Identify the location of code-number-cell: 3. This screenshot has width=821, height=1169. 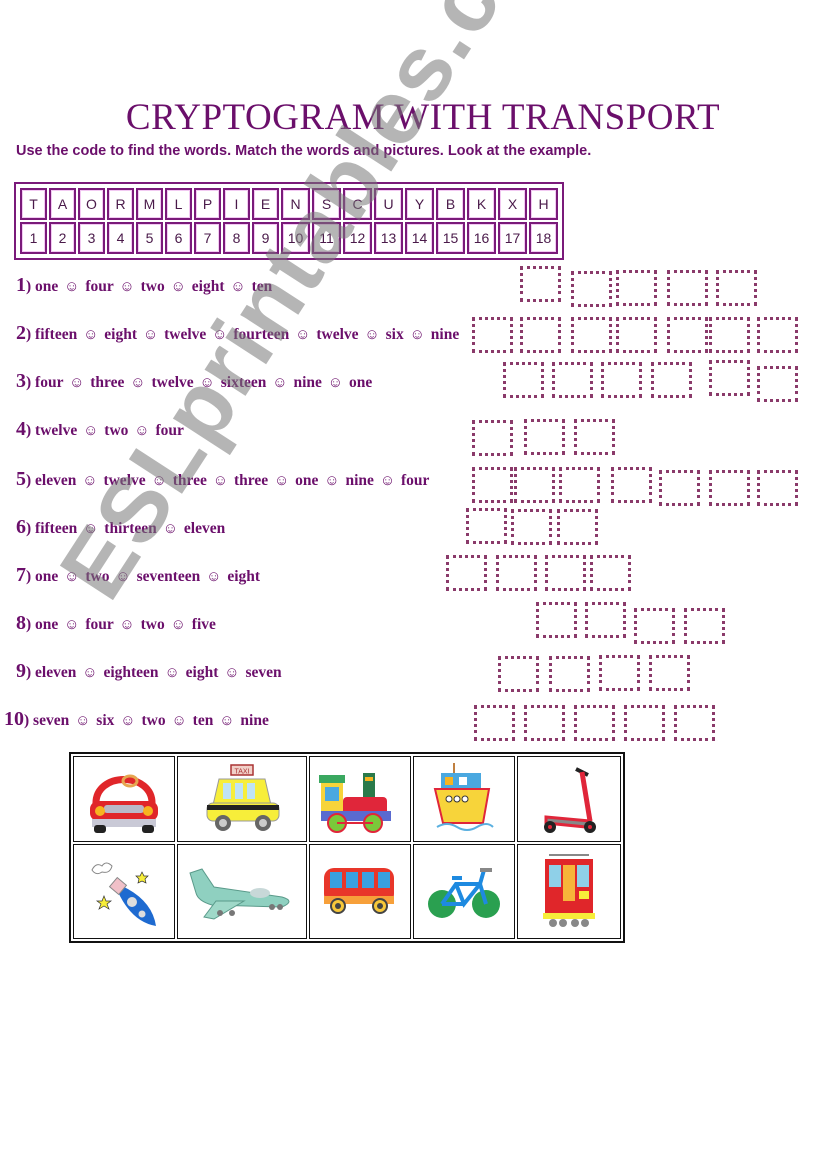
(91, 238).